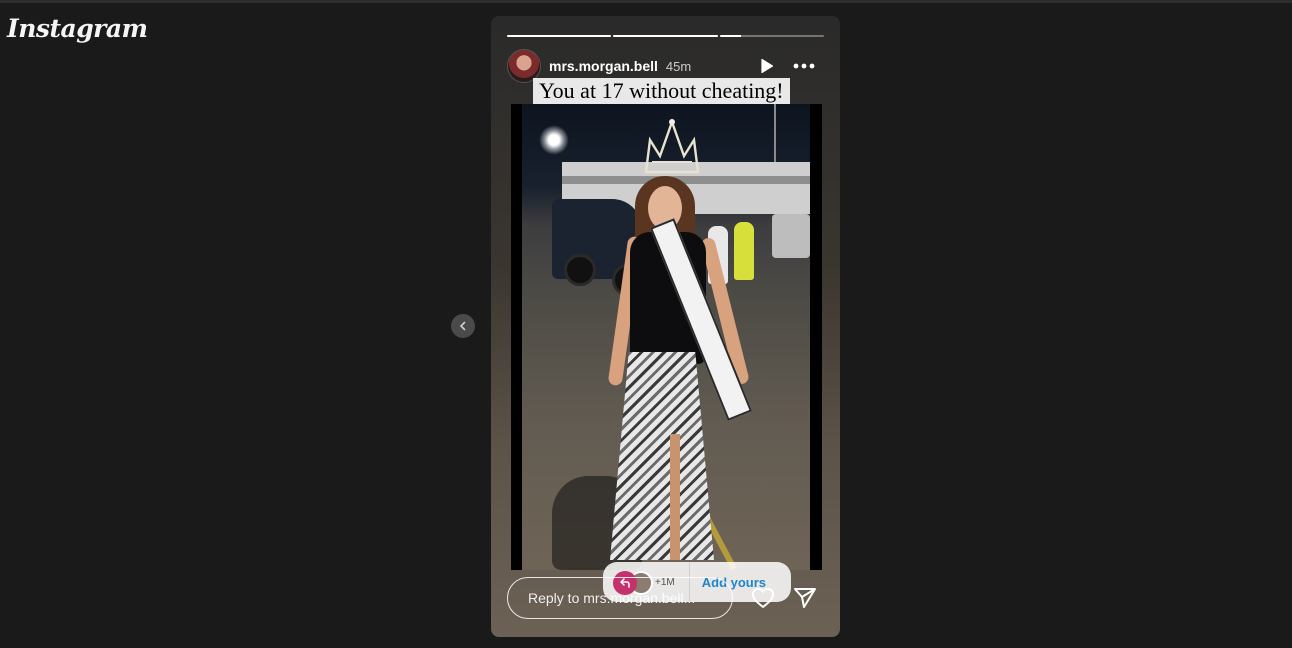 The image size is (1292, 648). I want to click on chevron-left-icon, so click(462, 326).